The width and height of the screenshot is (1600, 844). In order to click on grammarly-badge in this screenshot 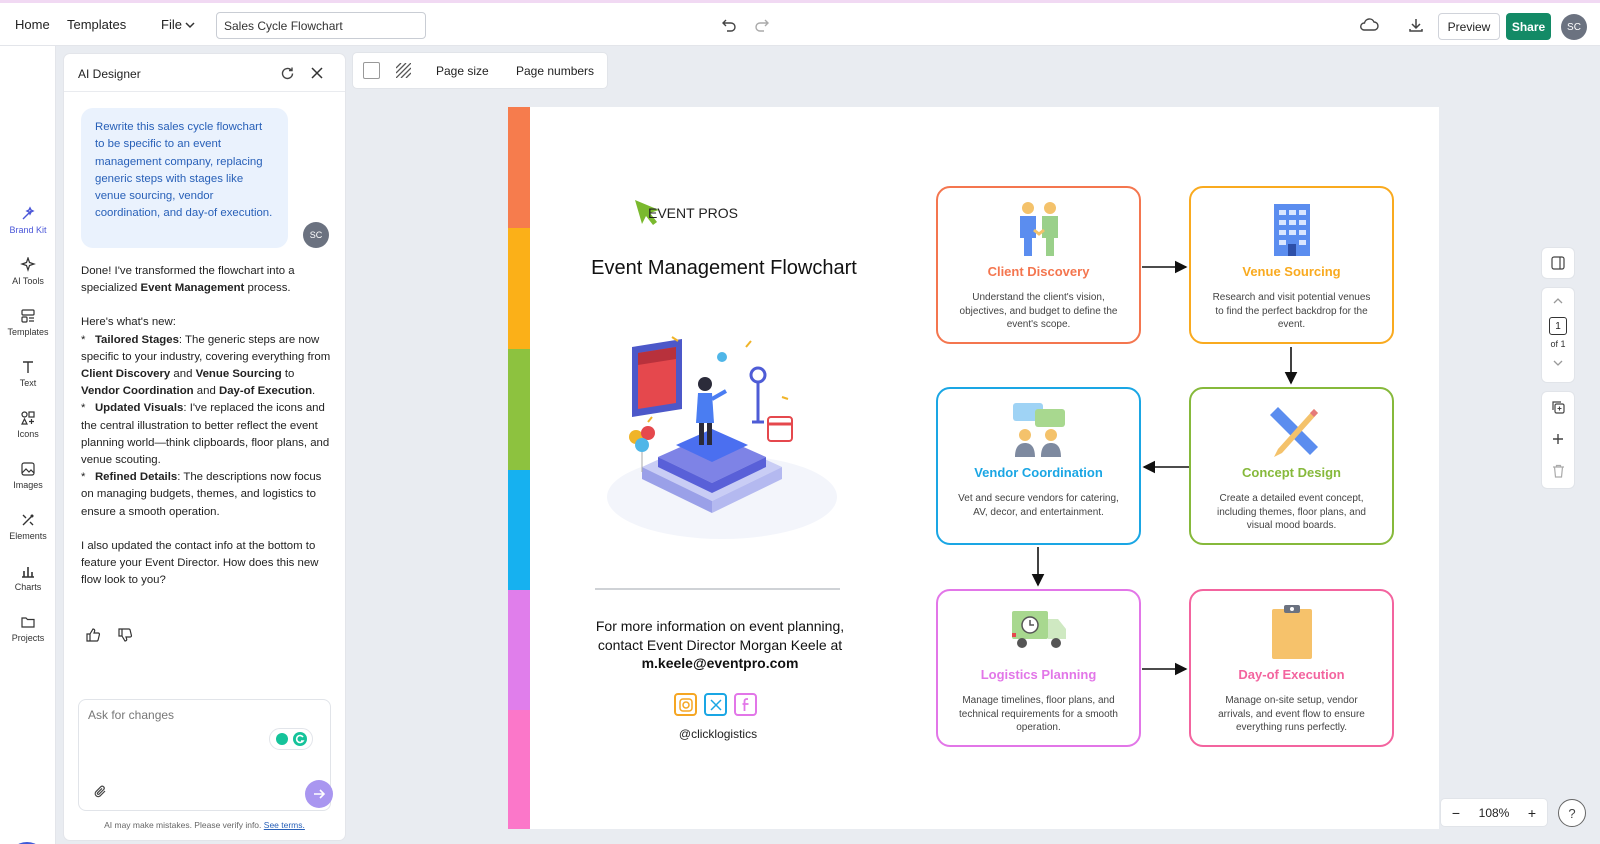, I will do `click(291, 739)`.